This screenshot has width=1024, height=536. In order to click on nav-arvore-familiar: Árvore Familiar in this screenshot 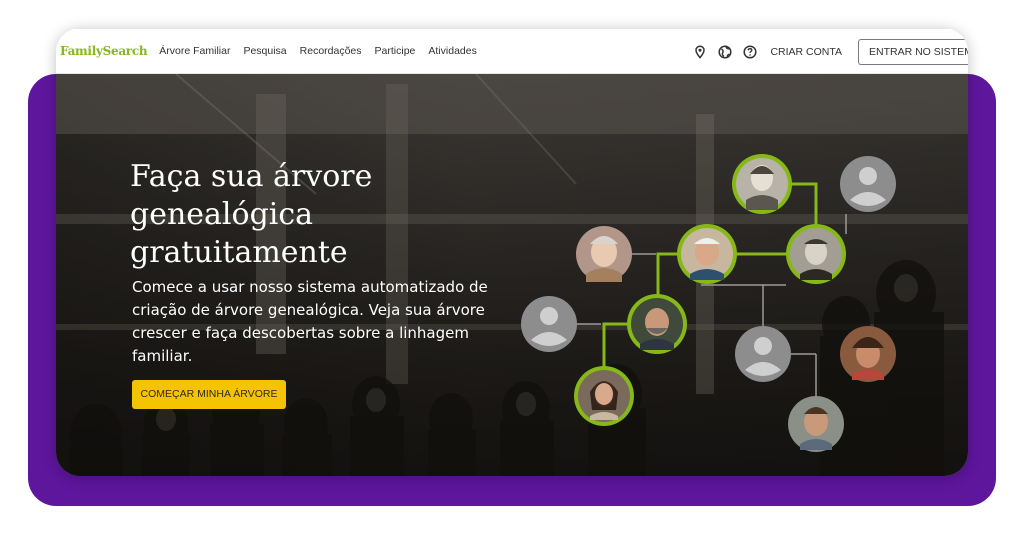, I will do `click(194, 51)`.